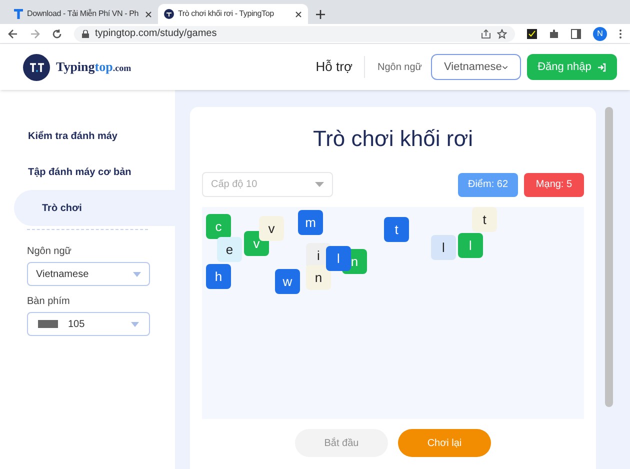 The image size is (630, 469). Describe the element at coordinates (488, 184) in the screenshot. I see `score-badge: Điểm: 62` at that location.